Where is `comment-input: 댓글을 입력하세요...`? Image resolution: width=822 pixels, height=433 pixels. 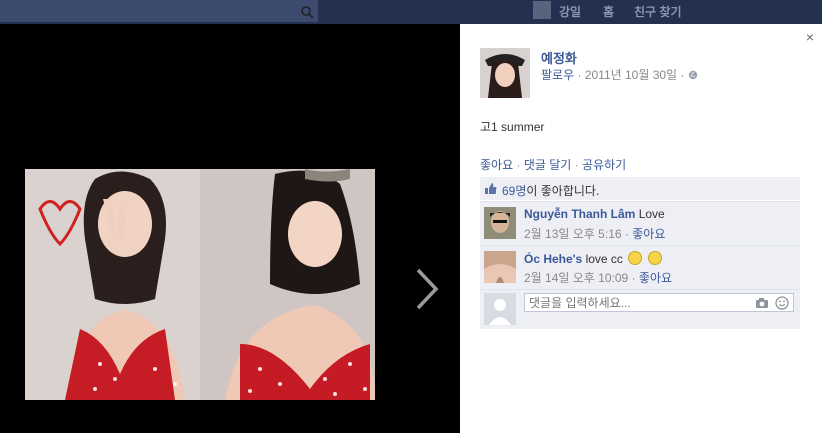
comment-input: 댓글을 입력하세요... is located at coordinates (659, 302).